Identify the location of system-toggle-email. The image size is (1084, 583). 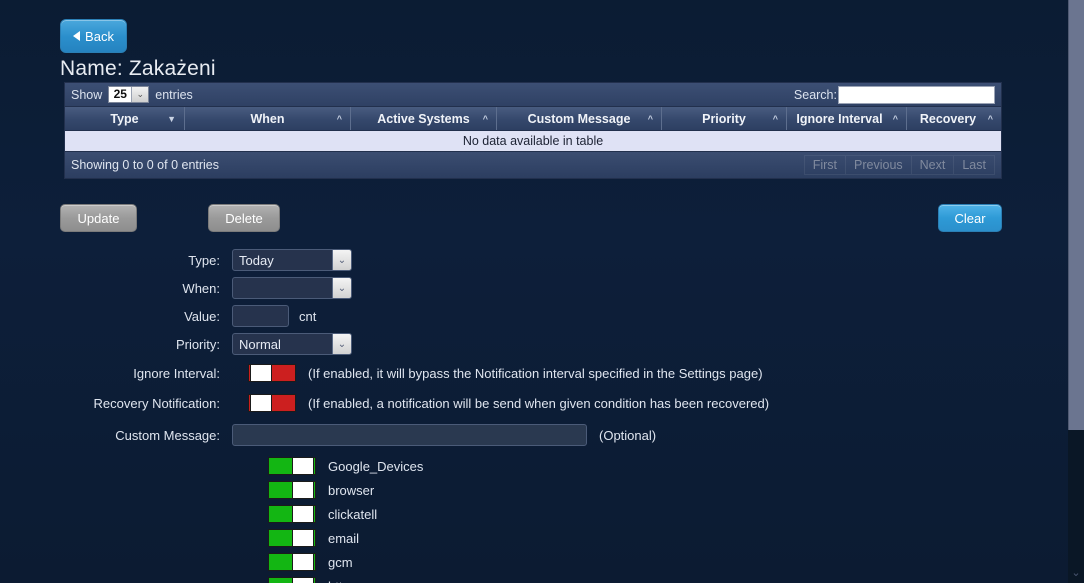
(292, 538).